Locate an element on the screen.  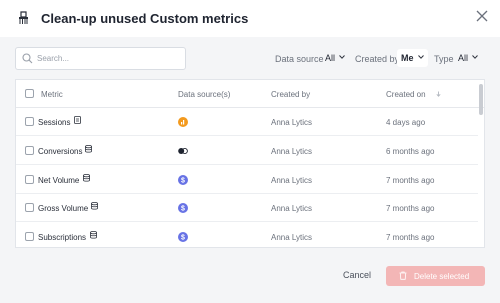
created-by-filter-select: Me is located at coordinates (412, 58).